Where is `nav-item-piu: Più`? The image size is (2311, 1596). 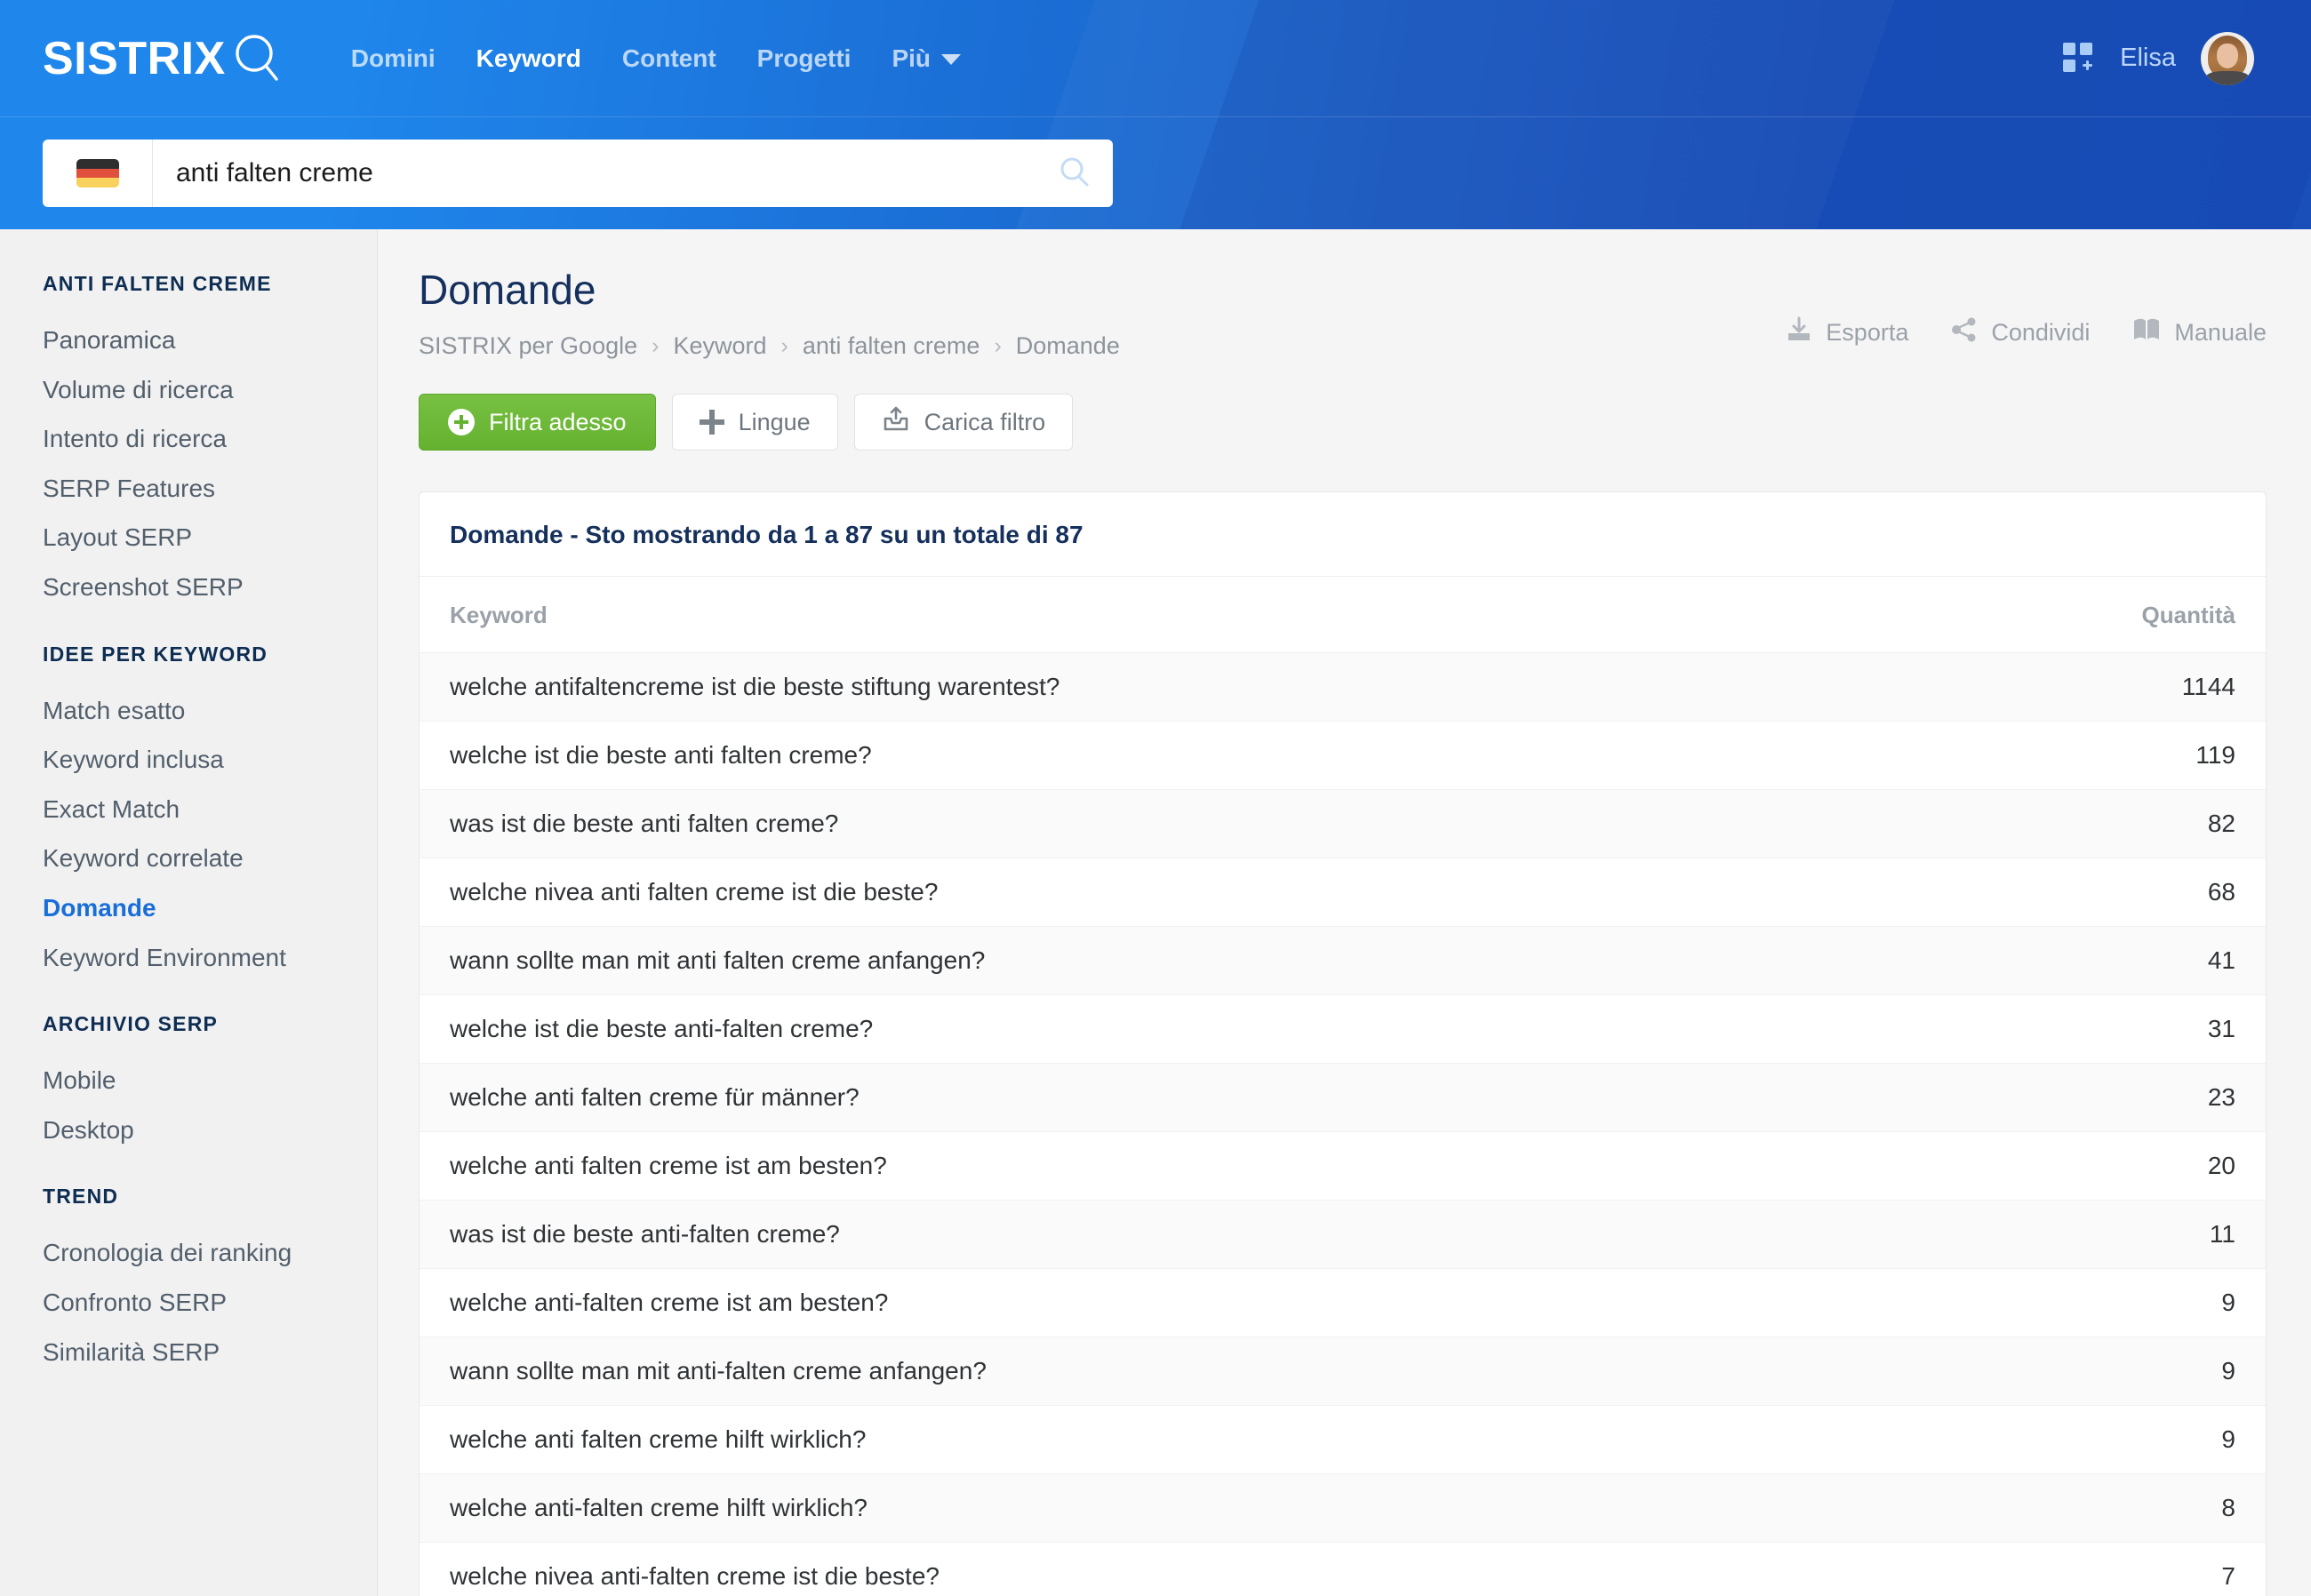
nav-item-piu: Più is located at coordinates (926, 58).